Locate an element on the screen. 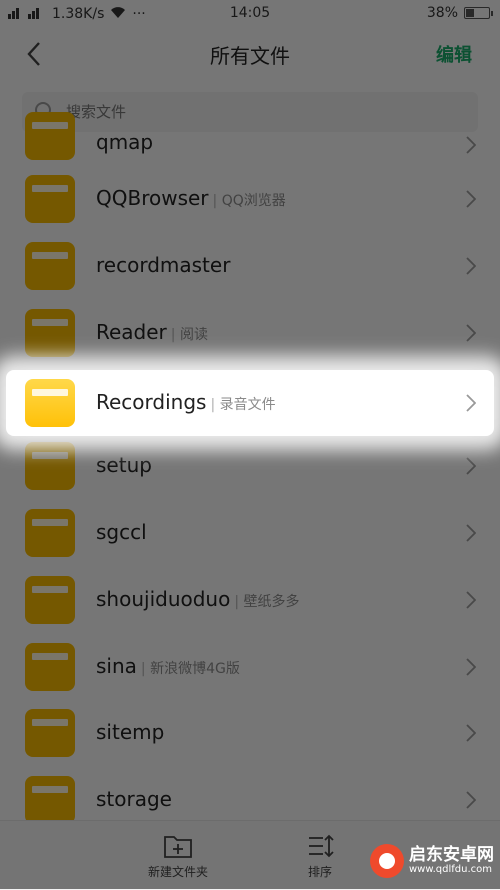  sort-button: 排序 is located at coordinates (320, 856).